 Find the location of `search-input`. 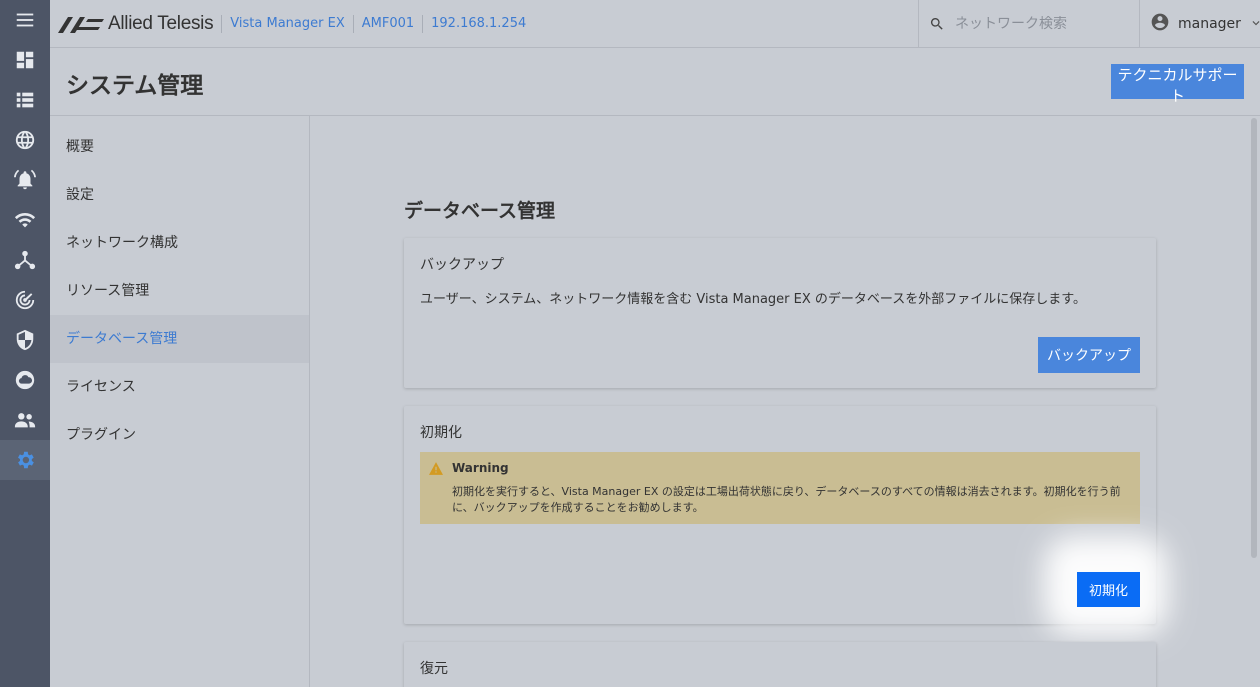

search-input is located at coordinates (1040, 23).